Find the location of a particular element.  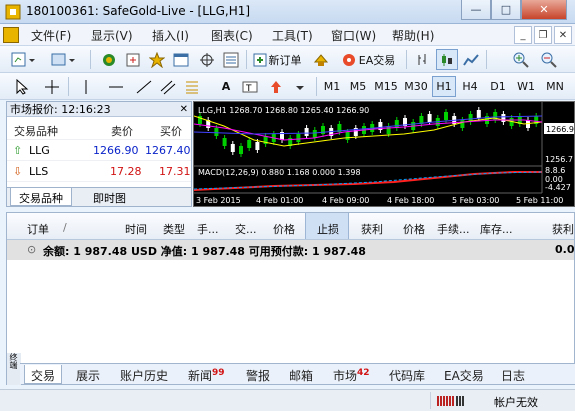

arrow-tool-icon is located at coordinates (276, 86).